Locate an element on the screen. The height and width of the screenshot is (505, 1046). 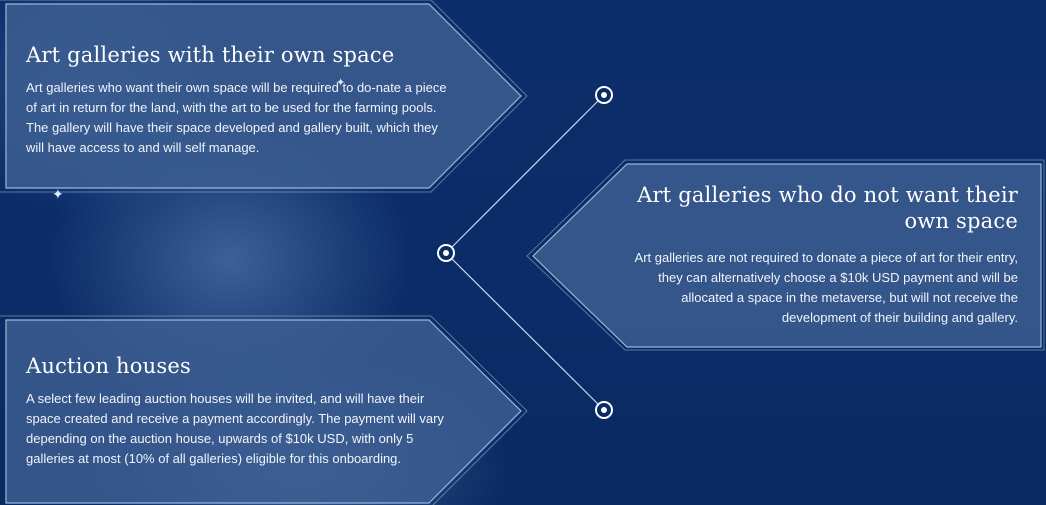
node-middle is located at coordinates (446, 253).